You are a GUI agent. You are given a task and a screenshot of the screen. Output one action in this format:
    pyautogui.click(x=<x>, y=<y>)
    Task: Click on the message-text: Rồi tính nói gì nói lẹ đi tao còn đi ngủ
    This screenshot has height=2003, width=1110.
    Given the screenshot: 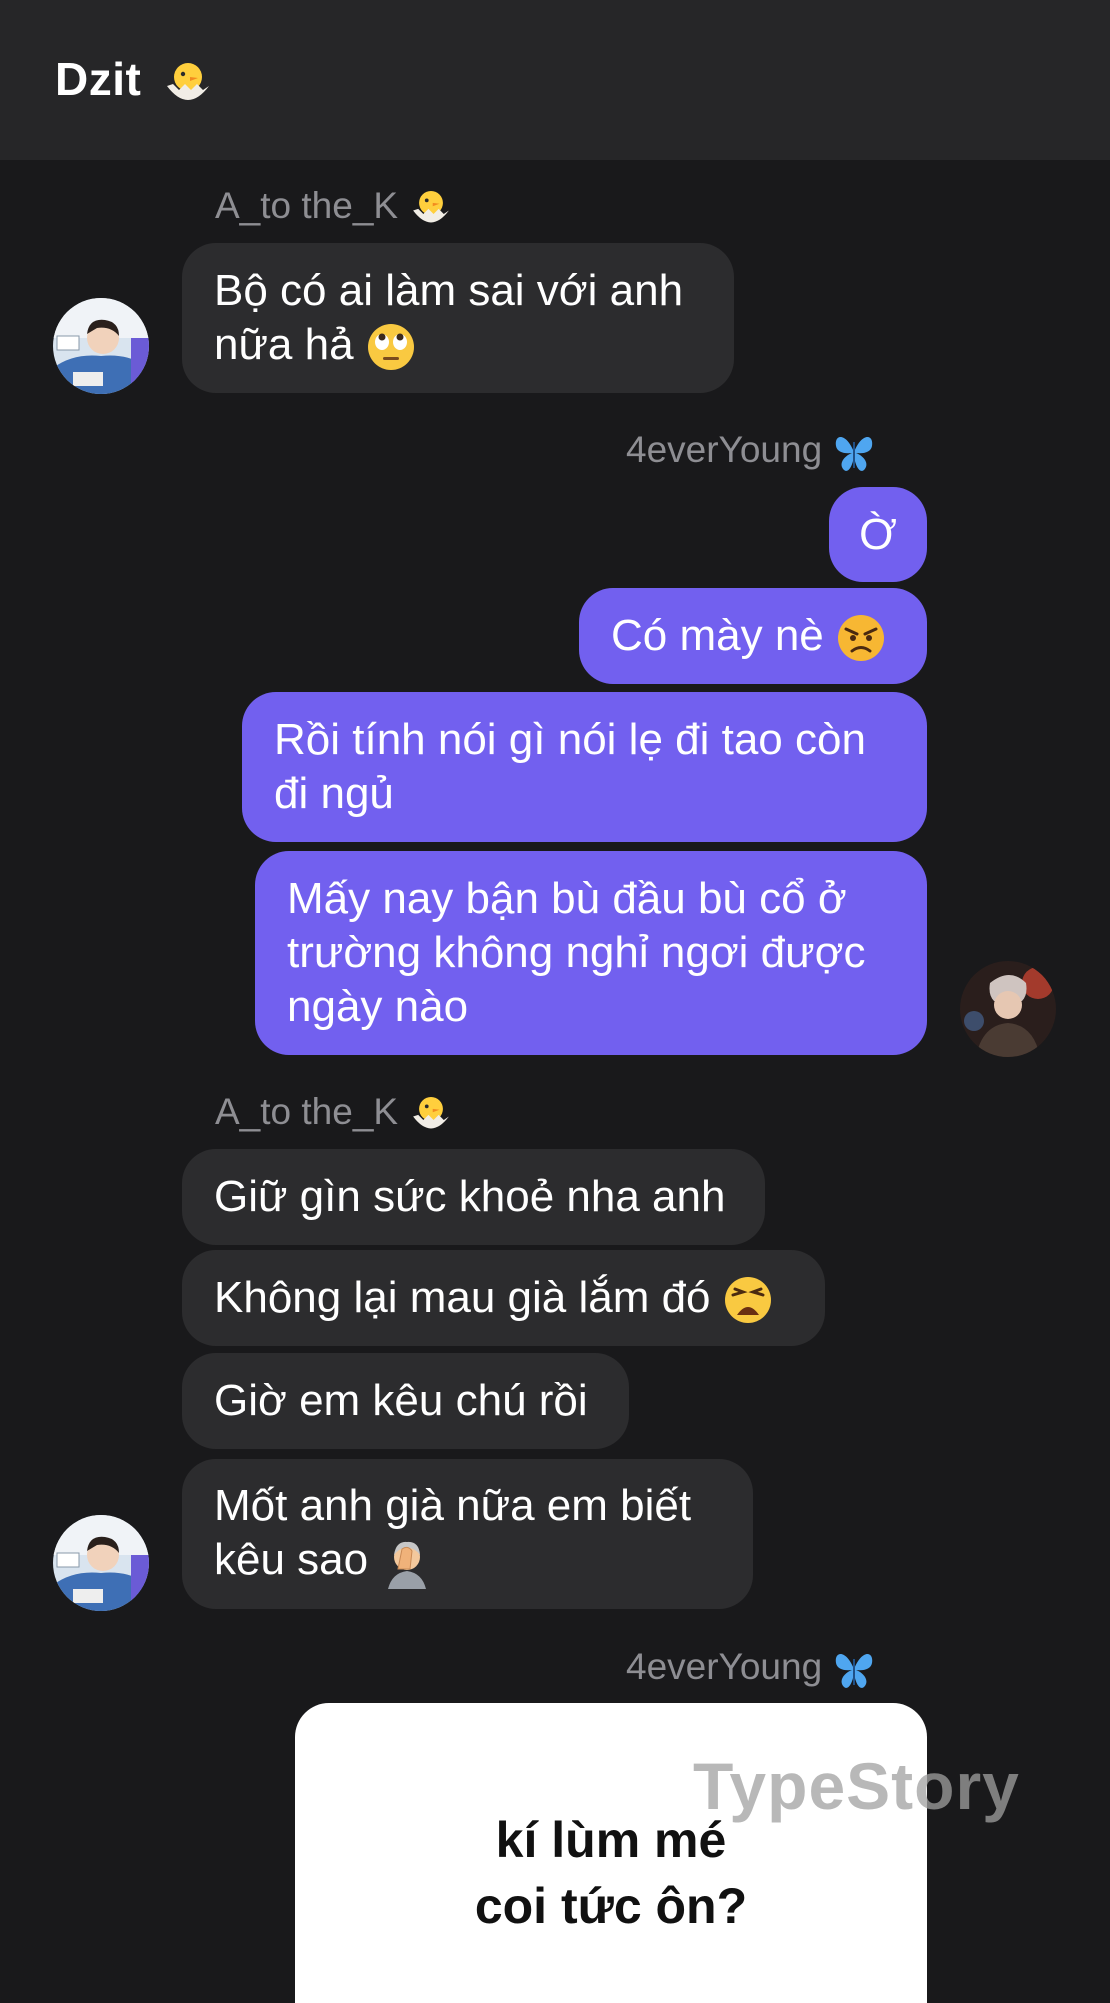 What is the action you would take?
    pyautogui.click(x=570, y=766)
    